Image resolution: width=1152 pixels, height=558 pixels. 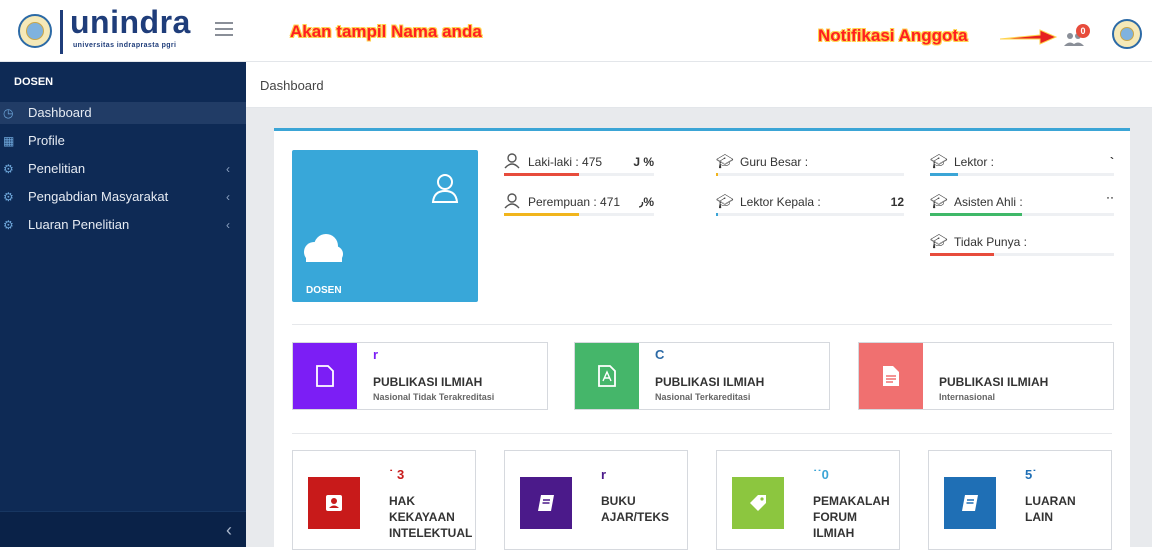 I want to click on card-title: PEMAKALAH FORUM ILMIAH, so click(x=851, y=517).